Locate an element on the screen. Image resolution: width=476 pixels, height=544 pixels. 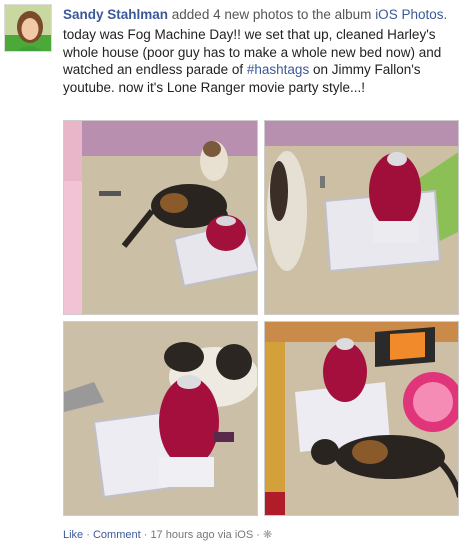
photo-2-image is located at coordinates (361, 217).